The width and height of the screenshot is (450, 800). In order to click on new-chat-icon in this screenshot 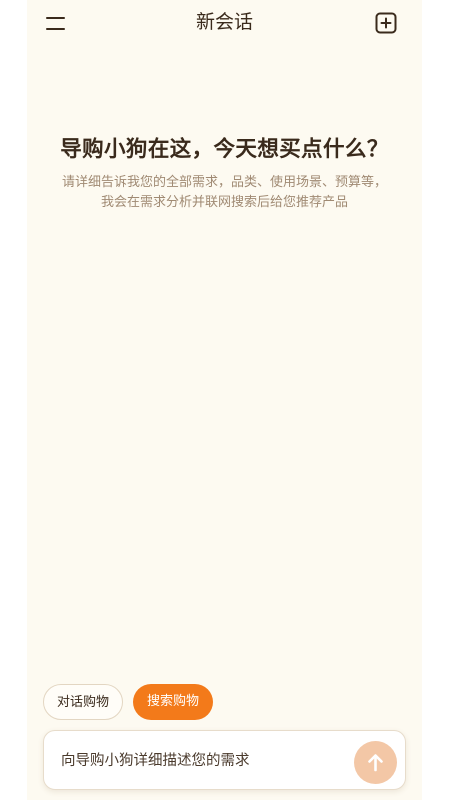, I will do `click(386, 23)`.